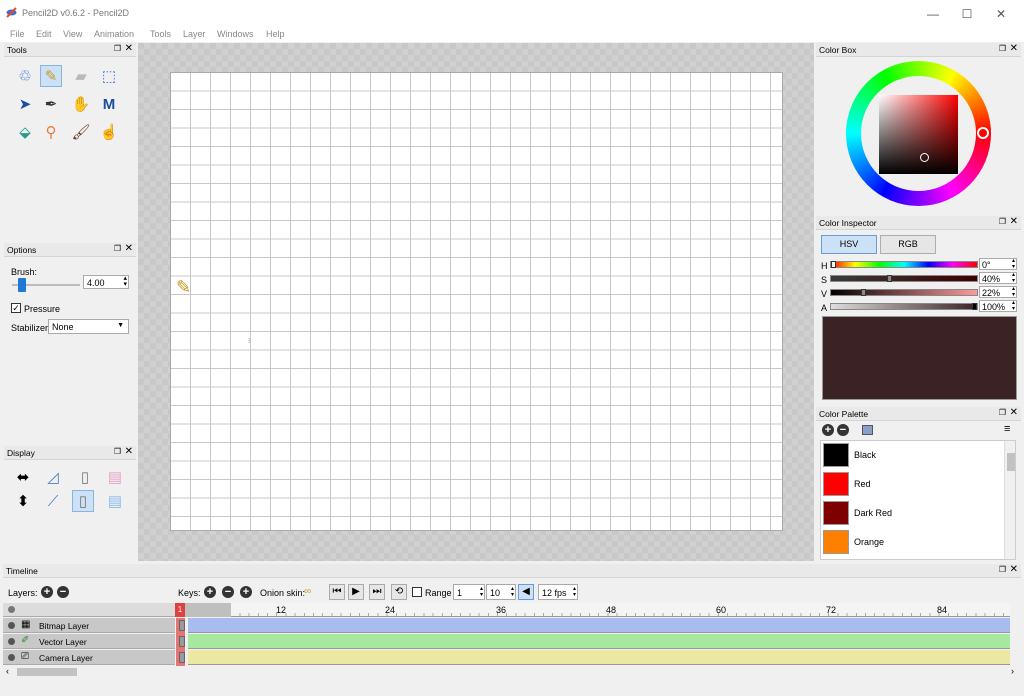 The image size is (1024, 696). Describe the element at coordinates (72, 34) in the screenshot. I see `menu-view: View` at that location.